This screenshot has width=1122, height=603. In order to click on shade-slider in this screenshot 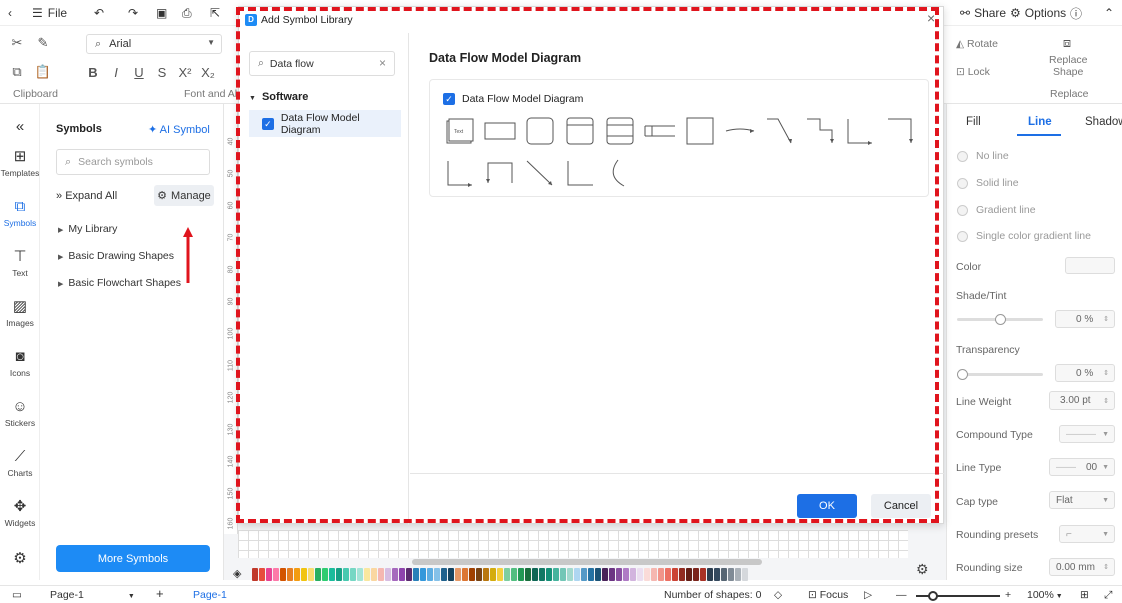, I will do `click(1000, 319)`.